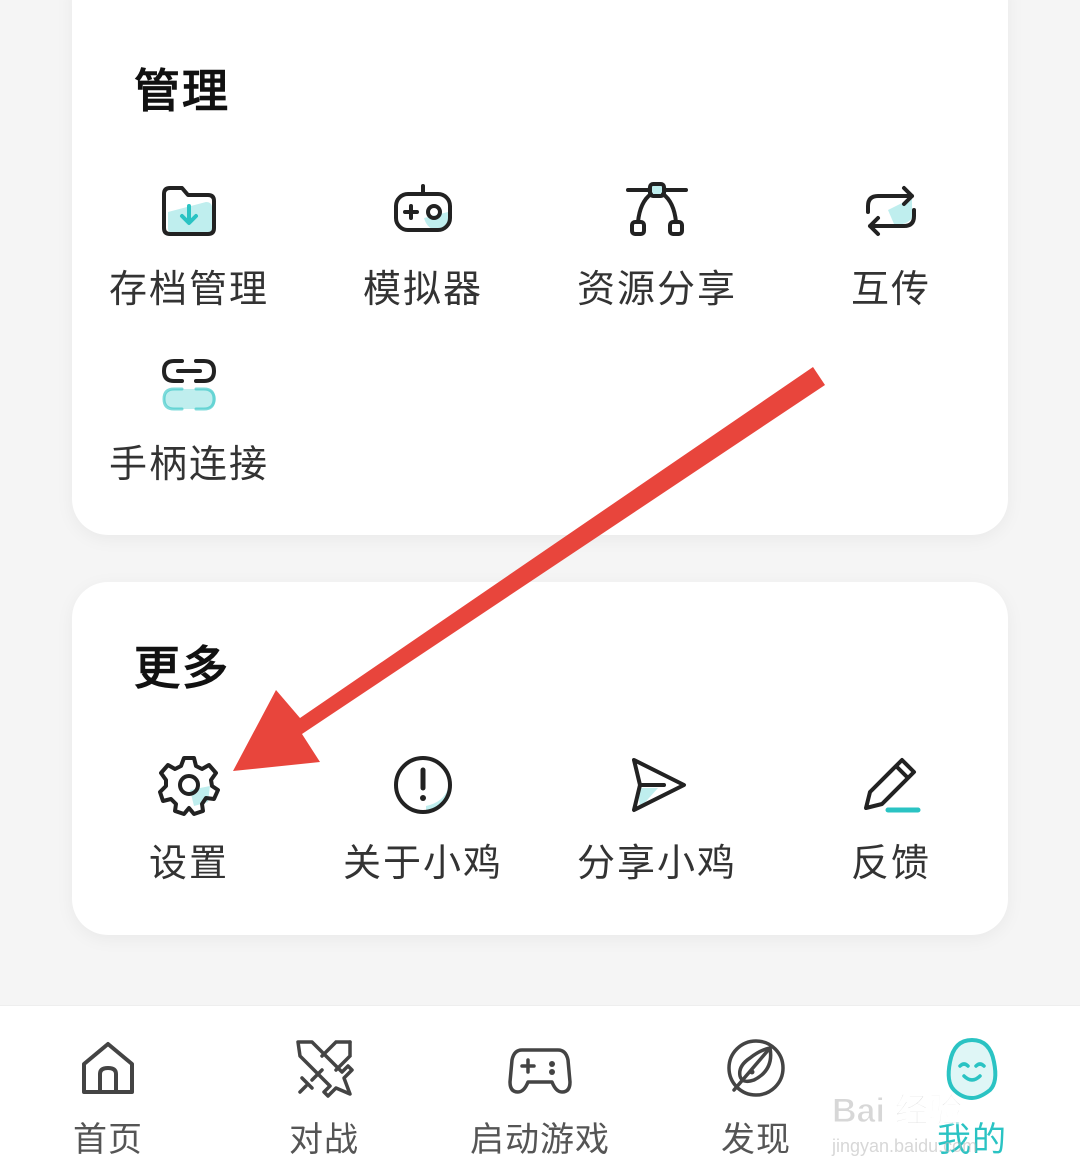 This screenshot has height=1176, width=1080. I want to click on label-controller-connect: 手柄连接, so click(188, 464).